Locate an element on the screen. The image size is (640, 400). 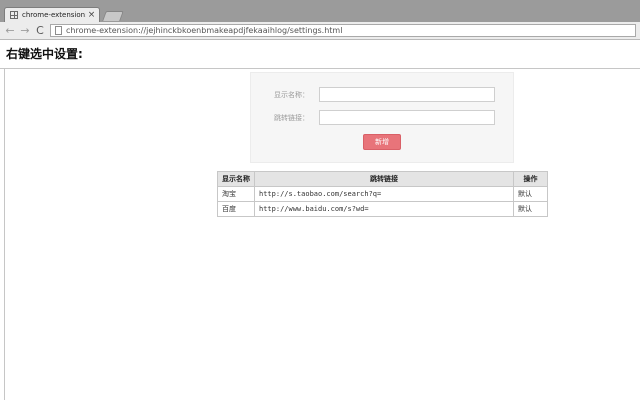
row-link: http://www.baidu.com/s?wd= is located at coordinates (384, 209).